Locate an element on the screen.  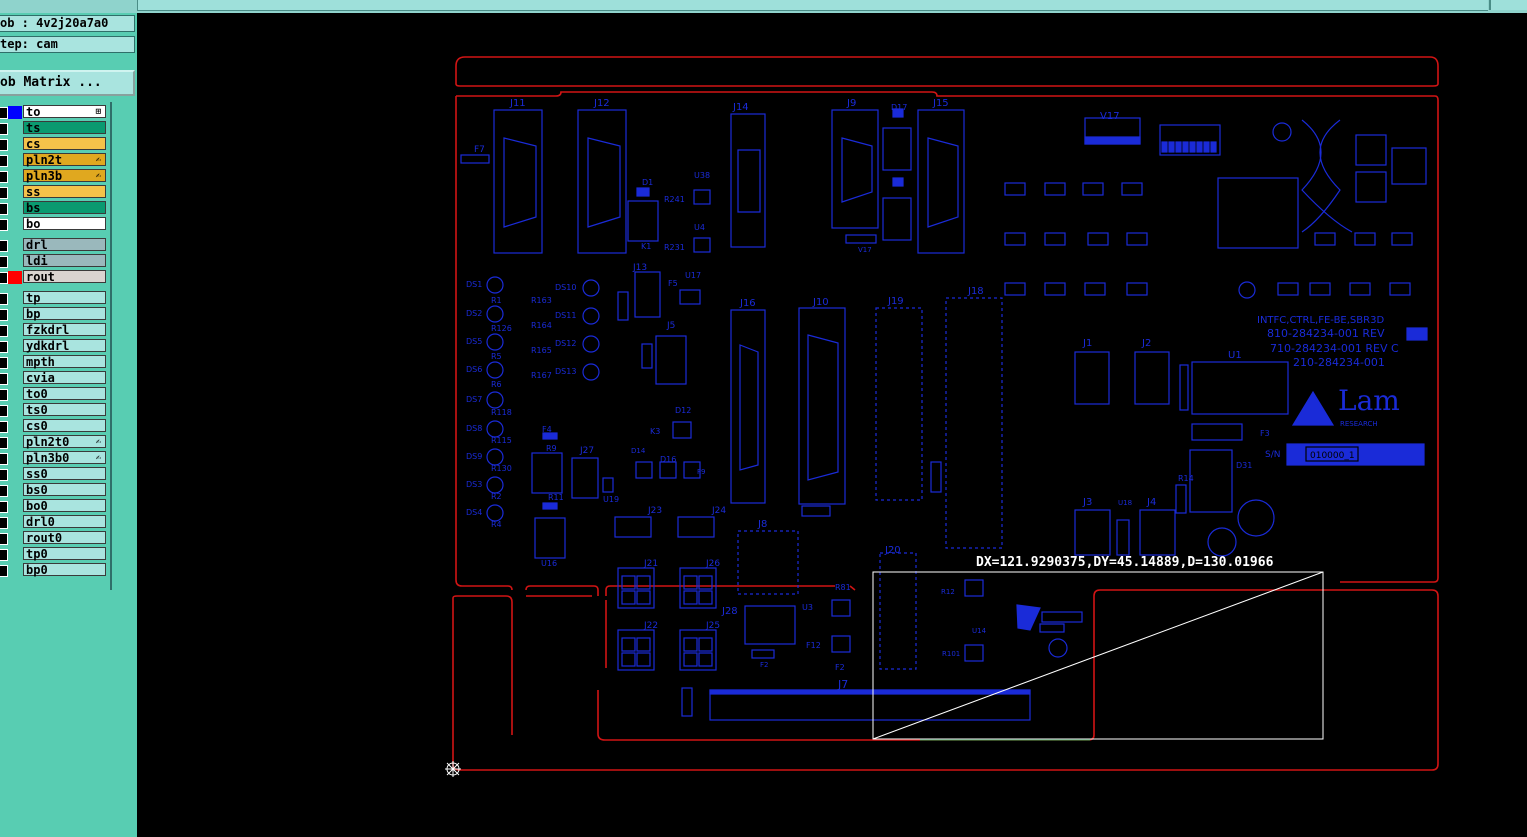
part-number-text: 210-284234-001 is located at coordinates (1339, 362).